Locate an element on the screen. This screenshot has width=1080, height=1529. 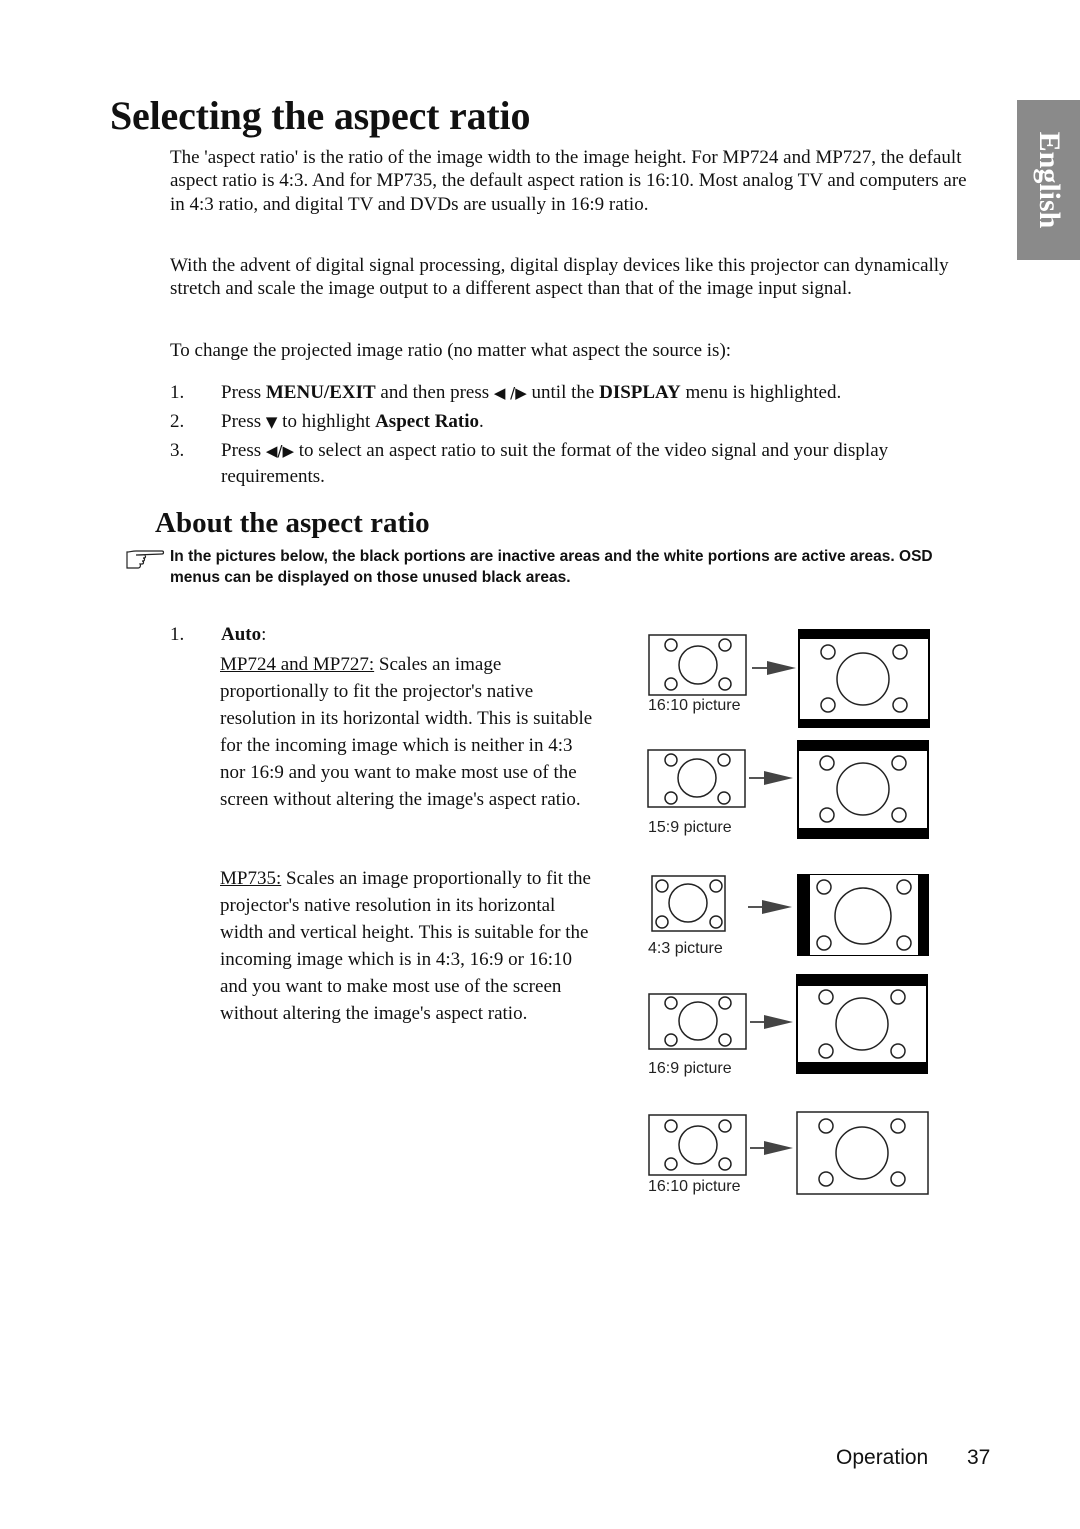
diagram-caption: 16:9 picture is located at coordinates (690, 1068).